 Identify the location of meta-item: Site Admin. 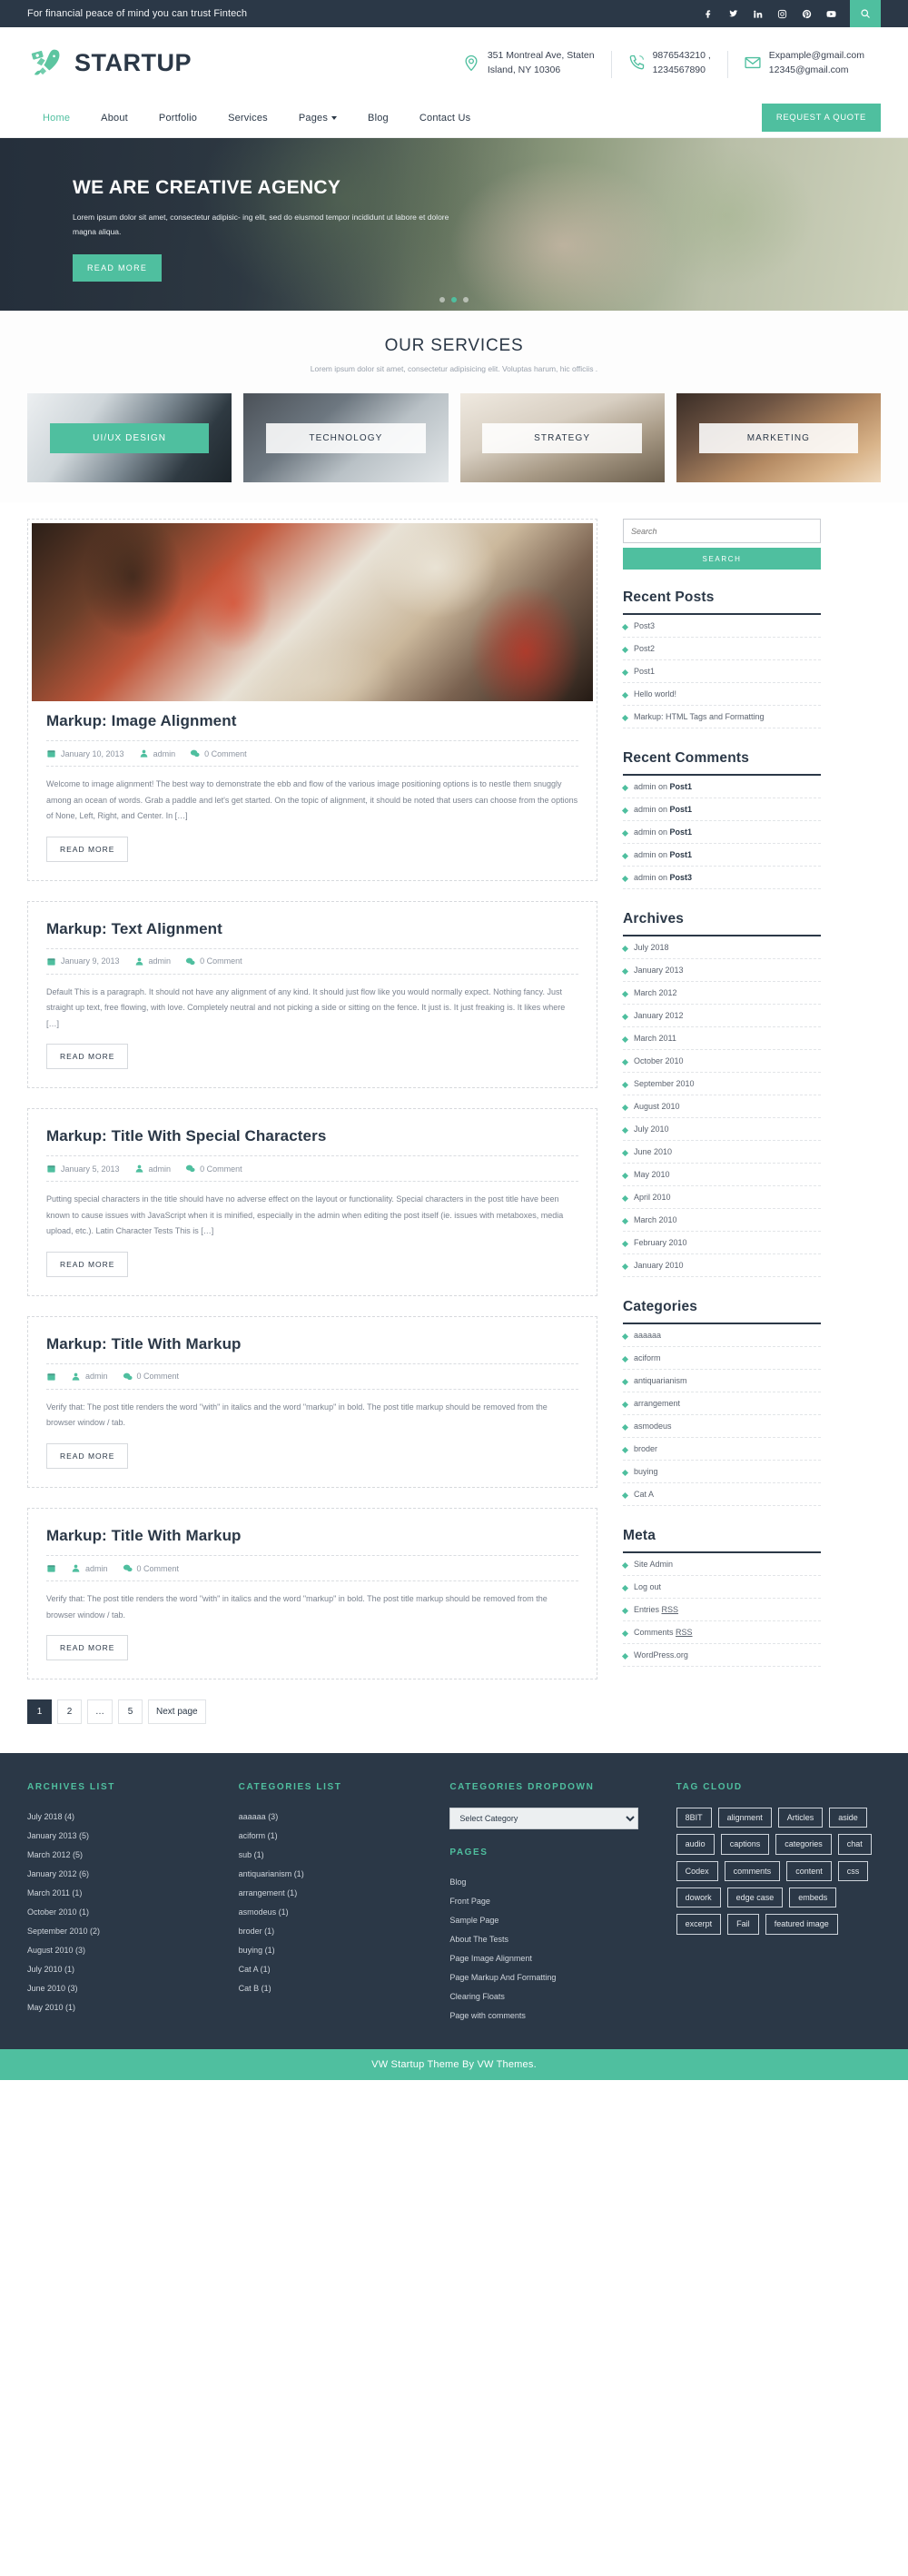
(722, 1564).